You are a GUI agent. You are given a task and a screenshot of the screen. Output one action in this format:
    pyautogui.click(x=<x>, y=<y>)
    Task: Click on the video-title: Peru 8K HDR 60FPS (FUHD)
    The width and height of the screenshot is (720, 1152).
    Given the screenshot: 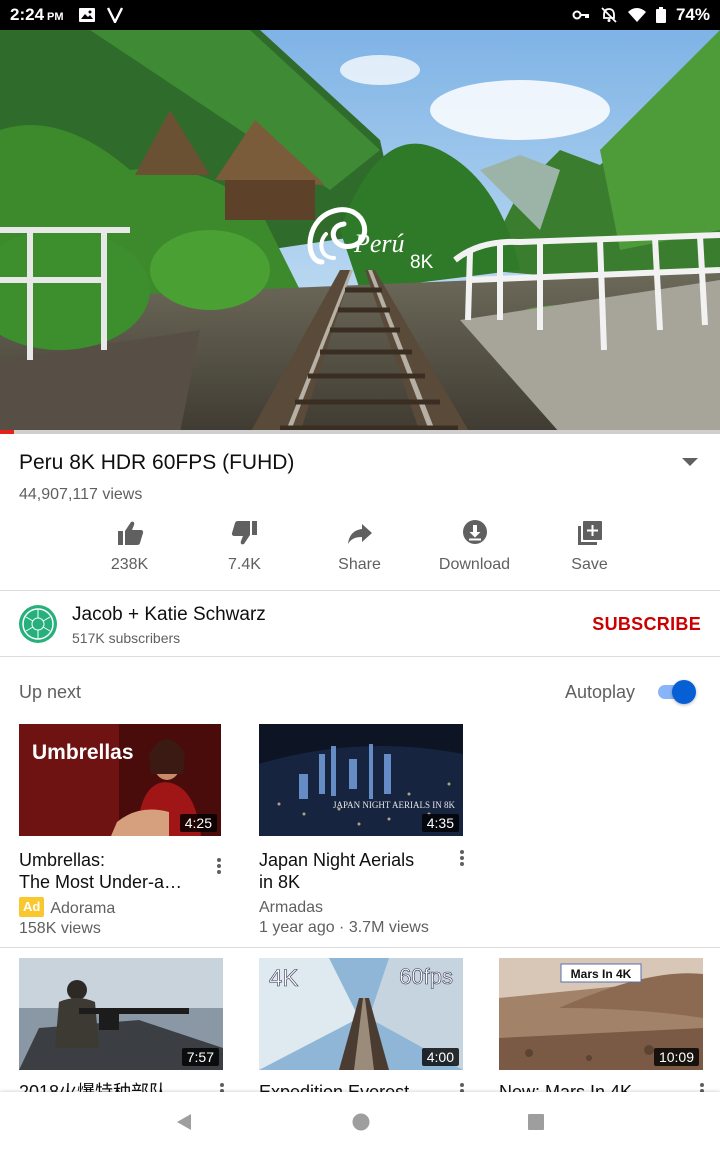 What is the action you would take?
    pyautogui.click(x=157, y=462)
    